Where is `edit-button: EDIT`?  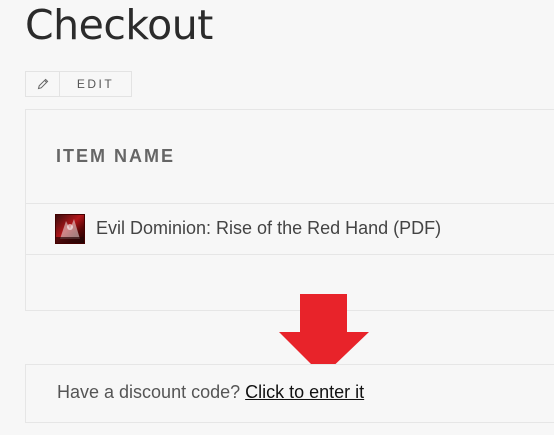 edit-button: EDIT is located at coordinates (96, 84).